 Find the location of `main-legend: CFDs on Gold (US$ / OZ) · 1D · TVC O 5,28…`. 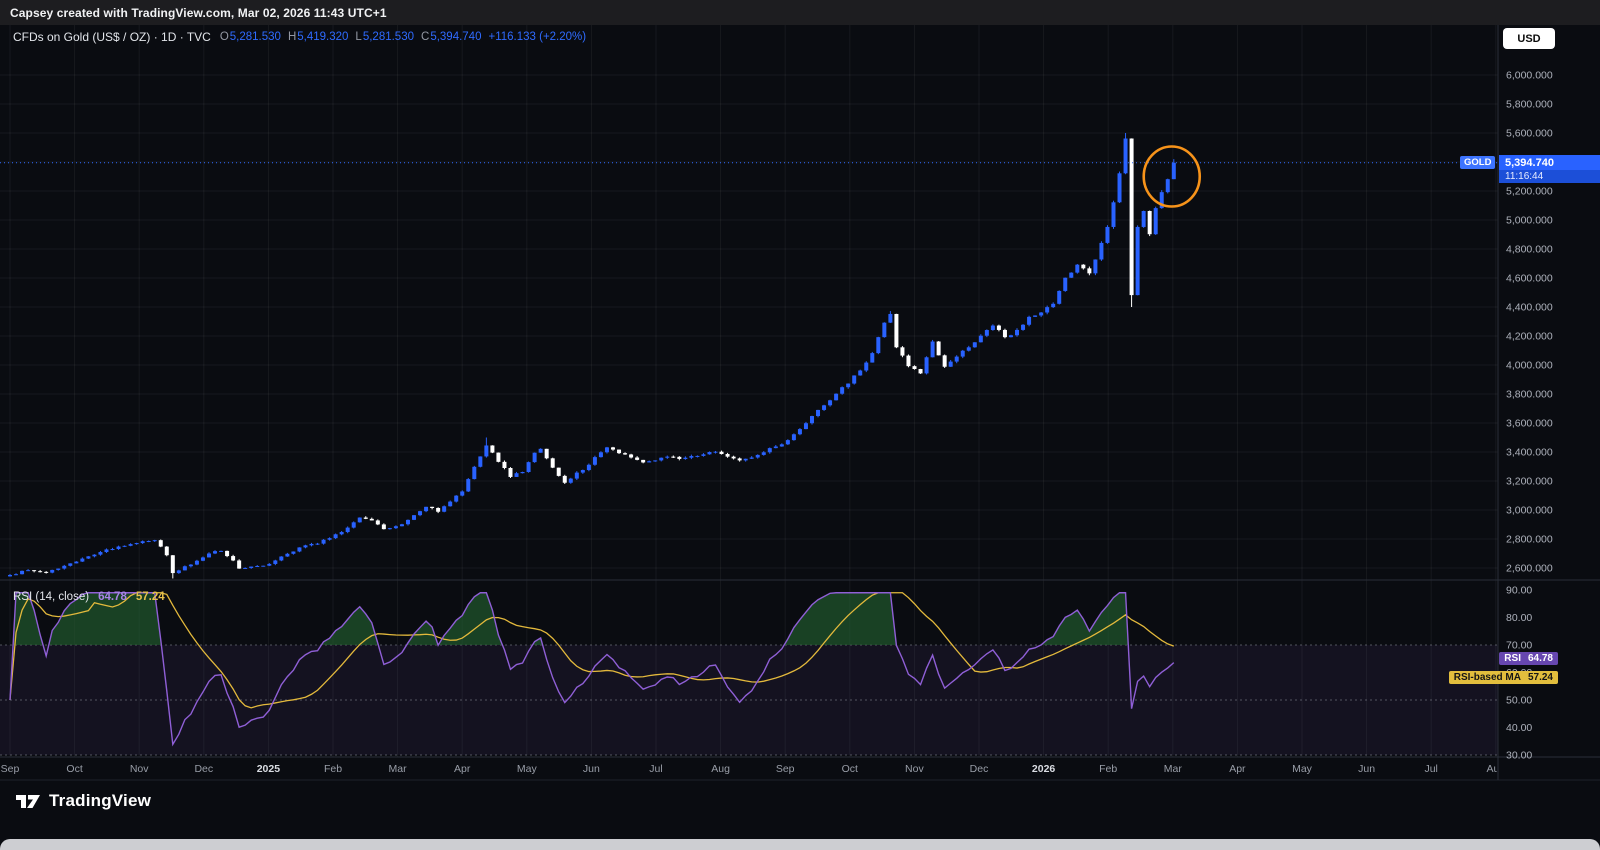

main-legend: CFDs on Gold (US$ / OZ) · 1D · TVC O 5,28… is located at coordinates (299, 37).